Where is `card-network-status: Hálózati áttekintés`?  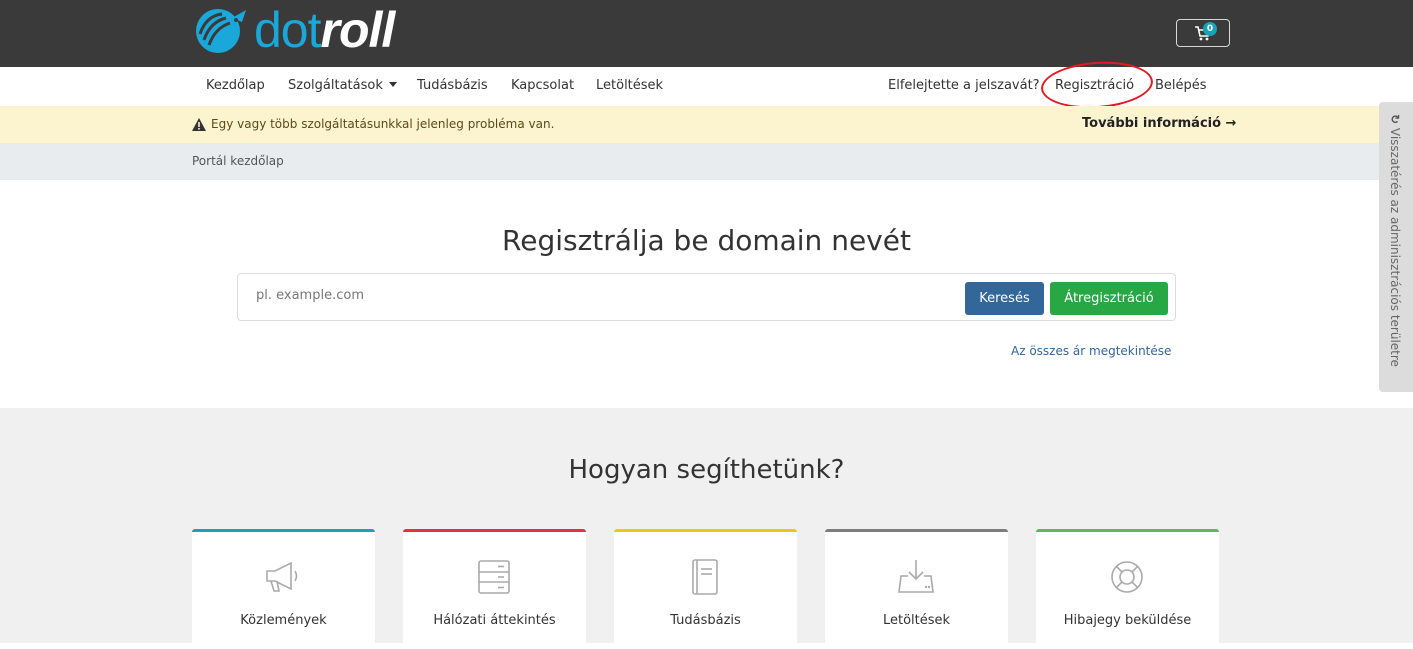 card-network-status: Hálózati áttekintés is located at coordinates (494, 589).